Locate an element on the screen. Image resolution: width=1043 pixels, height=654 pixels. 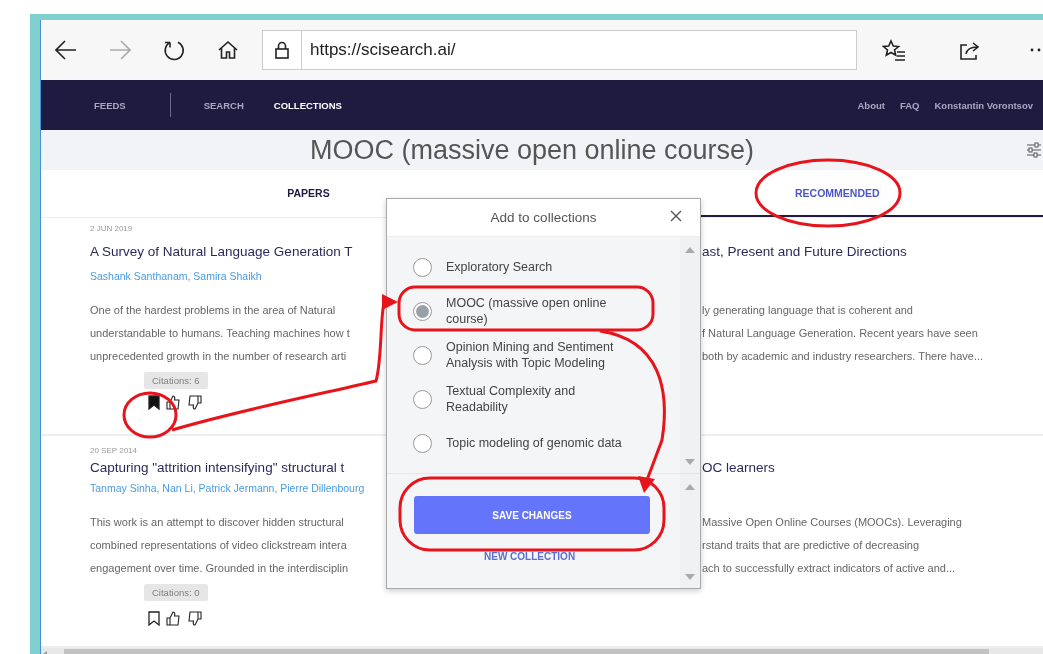
collection-option: Topic modeling of genomic data is located at coordinates (533, 443).